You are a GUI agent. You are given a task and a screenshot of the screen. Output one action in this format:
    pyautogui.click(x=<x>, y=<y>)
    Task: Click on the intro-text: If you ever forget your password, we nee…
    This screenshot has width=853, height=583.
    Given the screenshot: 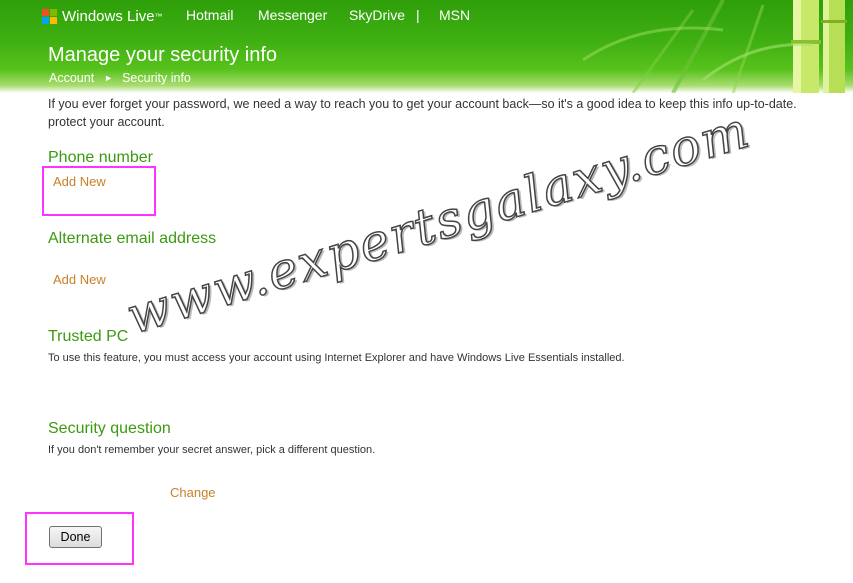 What is the action you would take?
    pyautogui.click(x=450, y=113)
    